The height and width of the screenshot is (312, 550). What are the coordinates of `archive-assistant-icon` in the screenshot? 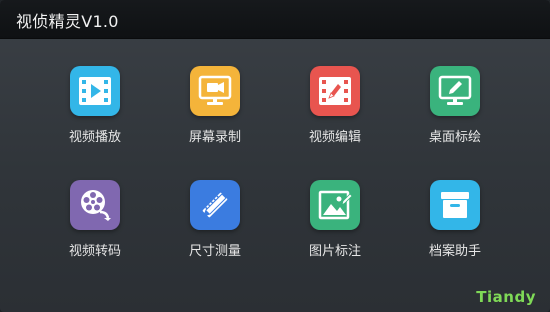 It's located at (455, 205).